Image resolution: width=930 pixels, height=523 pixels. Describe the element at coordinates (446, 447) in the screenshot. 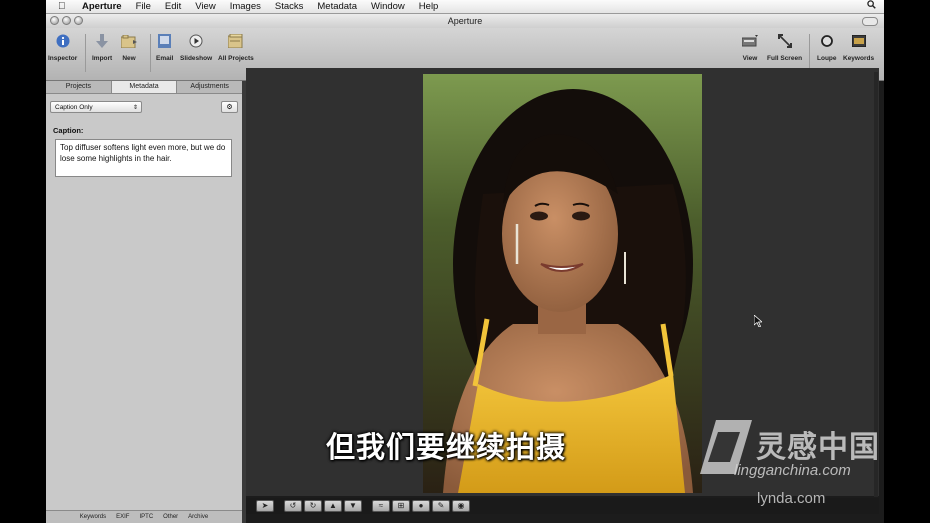

I see `video-subtitle: 但我们要继续拍摄` at that location.